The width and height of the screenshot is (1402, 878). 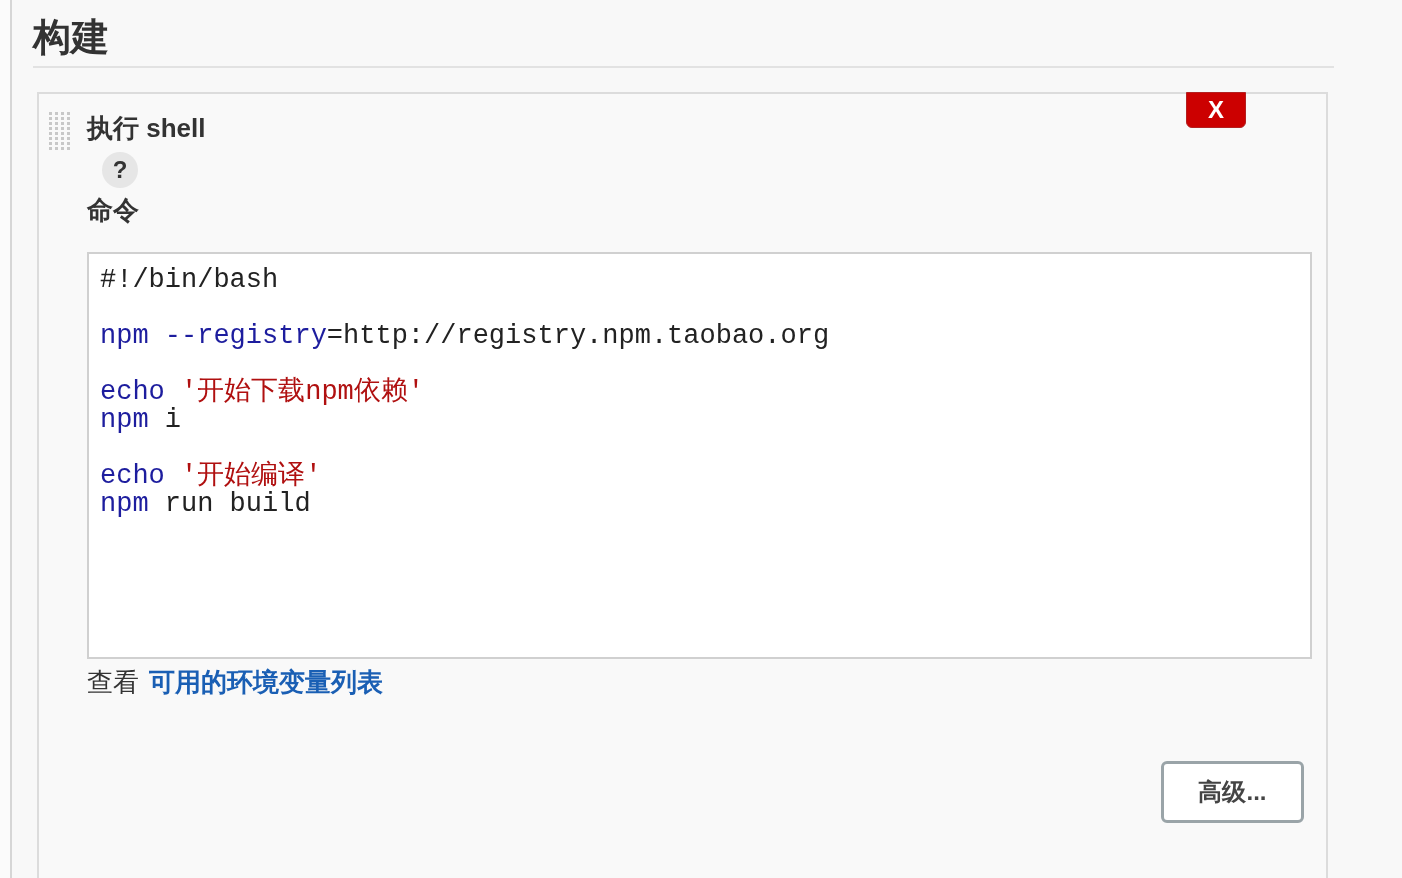 What do you see at coordinates (60, 132) in the screenshot?
I see `drag-handle-icon` at bounding box center [60, 132].